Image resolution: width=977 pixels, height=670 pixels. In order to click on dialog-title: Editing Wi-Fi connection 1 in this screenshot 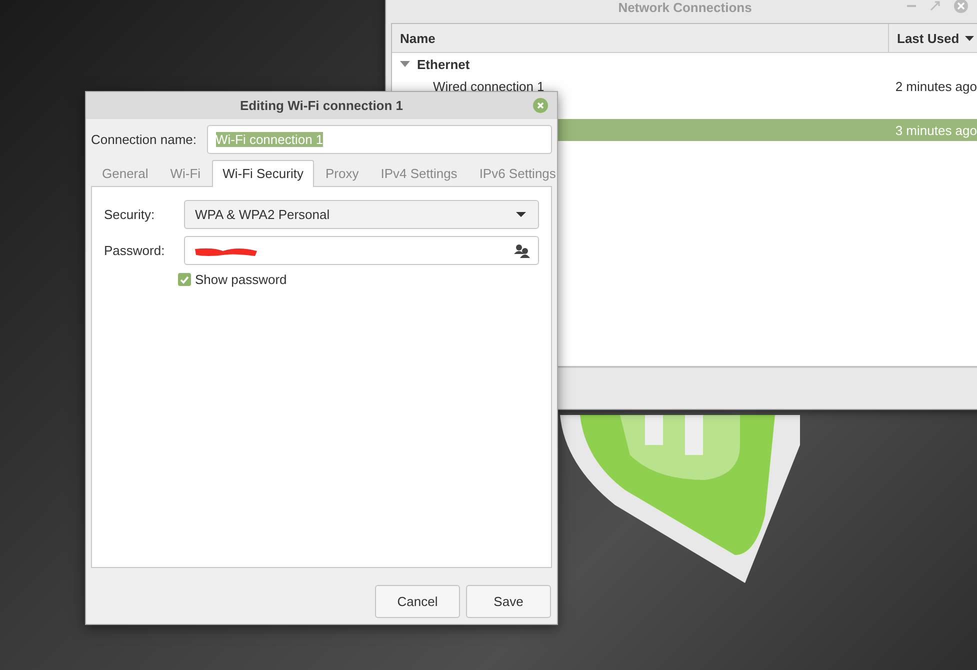, I will do `click(322, 105)`.